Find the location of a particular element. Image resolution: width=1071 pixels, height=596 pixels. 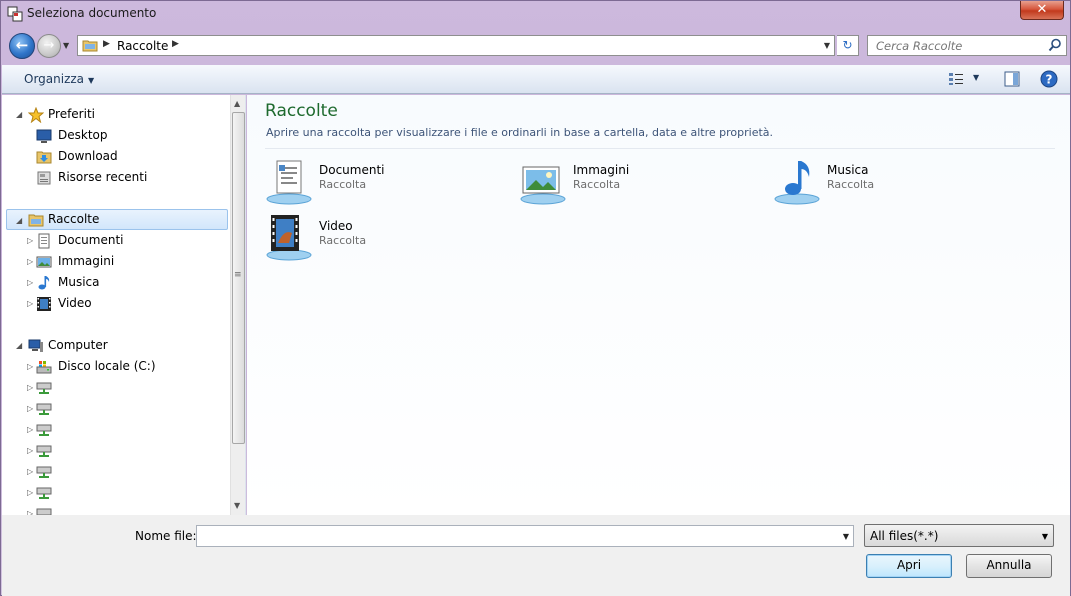

tree-item-music: ▷ Musica is located at coordinates (117, 282).